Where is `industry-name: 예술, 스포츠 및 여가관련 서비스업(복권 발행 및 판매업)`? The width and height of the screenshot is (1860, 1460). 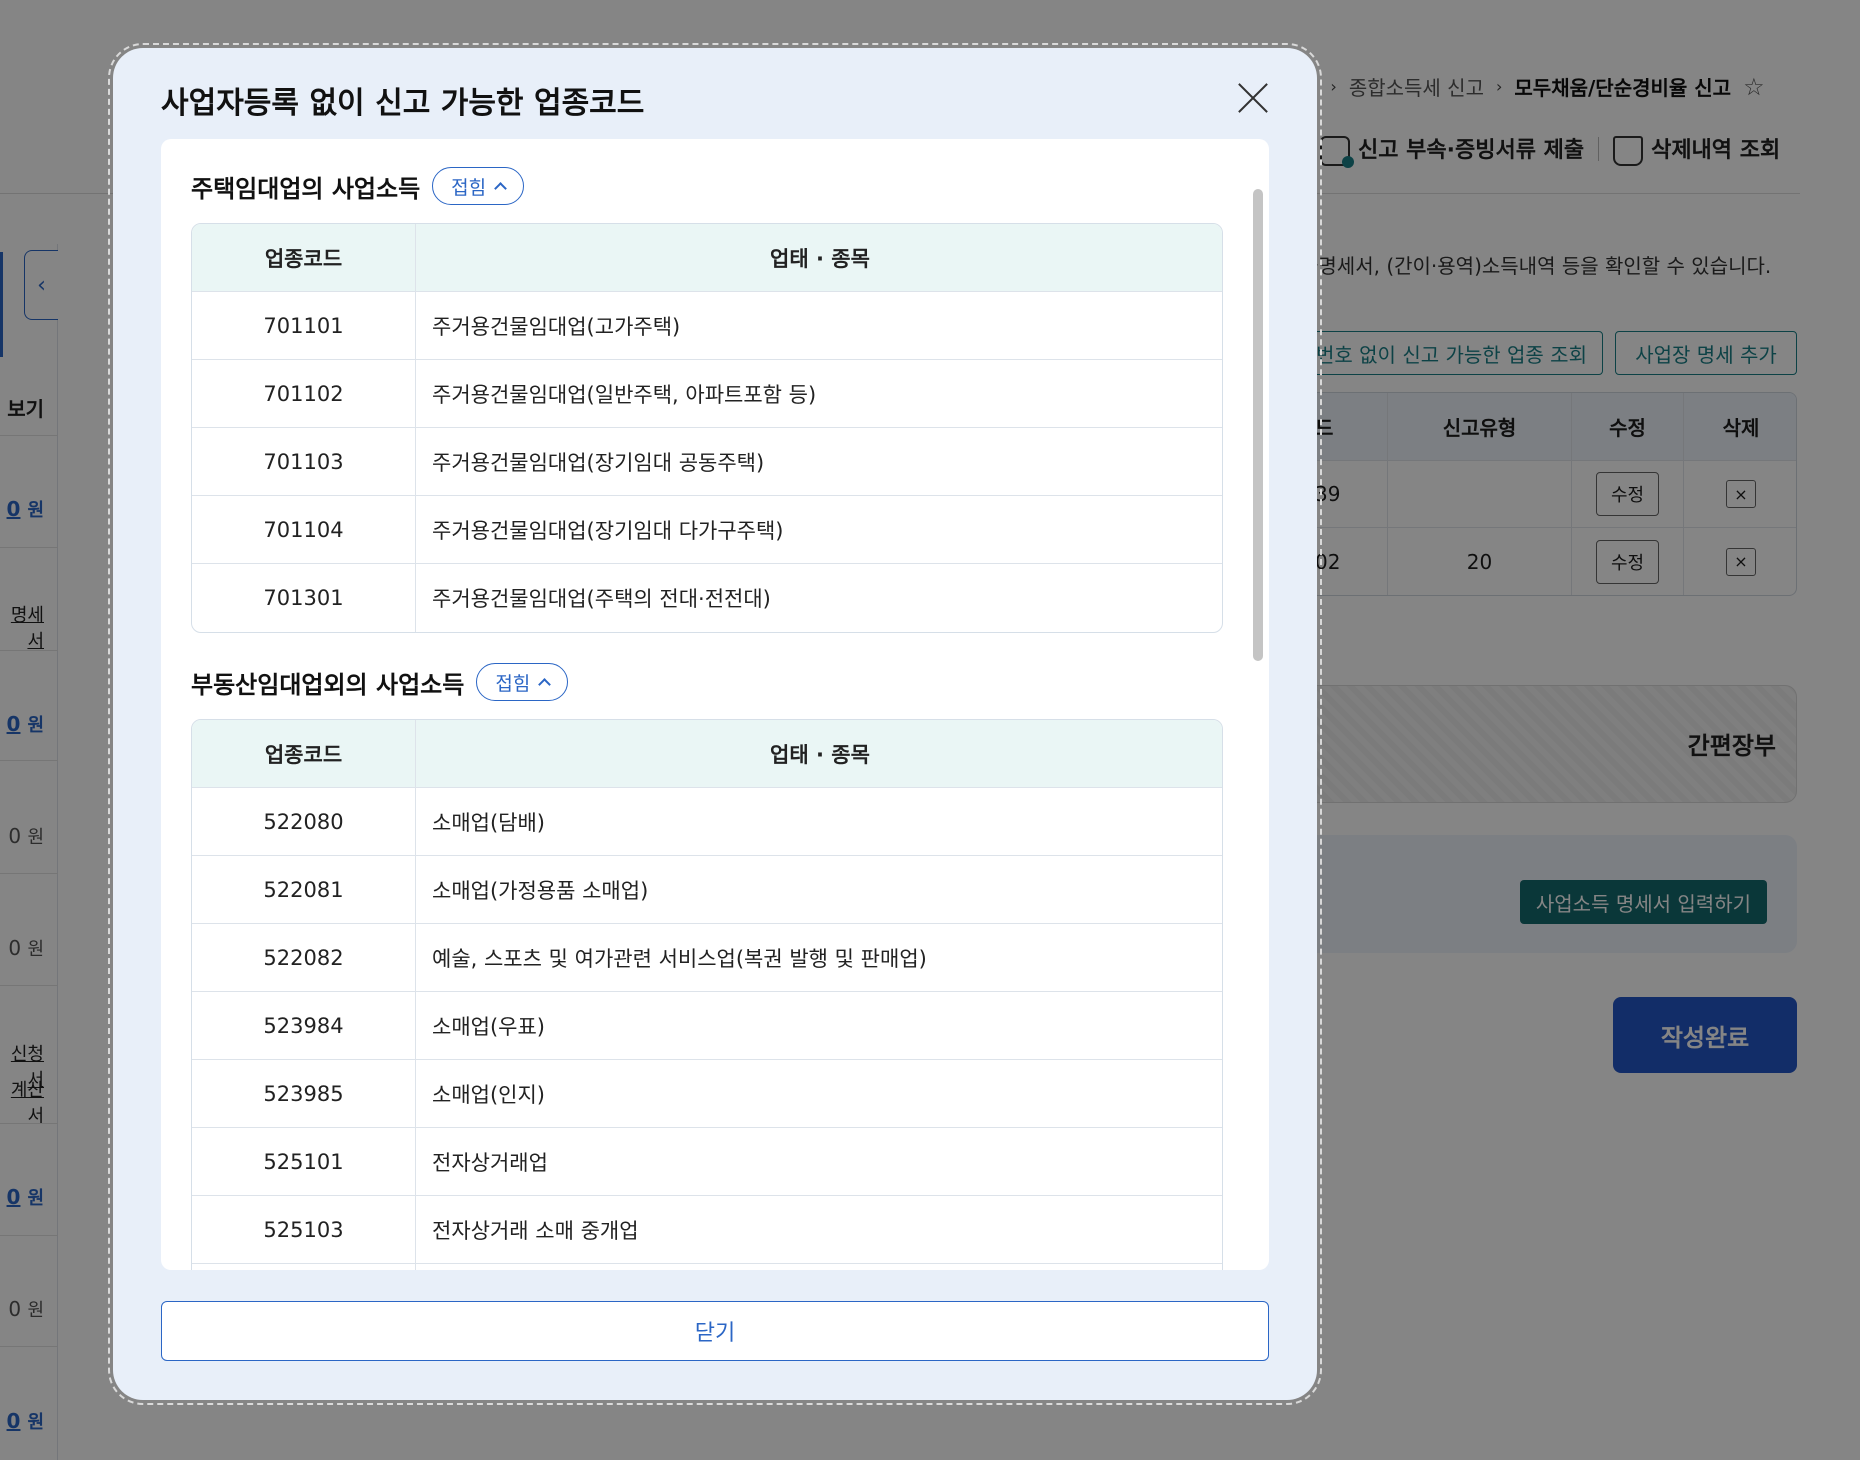 industry-name: 예술, 스포츠 및 여가관련 서비스업(복권 발행 및 판매업) is located at coordinates (679, 958).